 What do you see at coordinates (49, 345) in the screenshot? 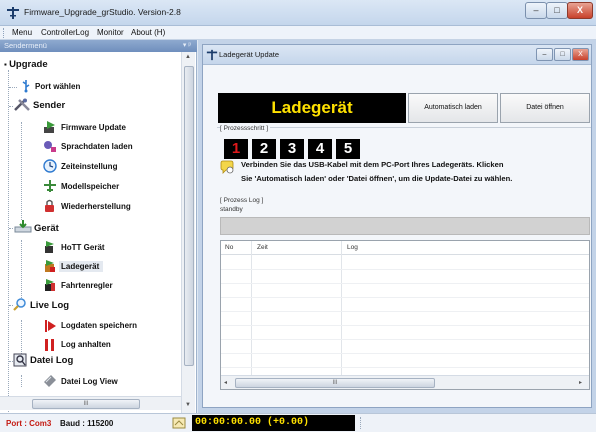
I see `stop-icon` at bounding box center [49, 345].